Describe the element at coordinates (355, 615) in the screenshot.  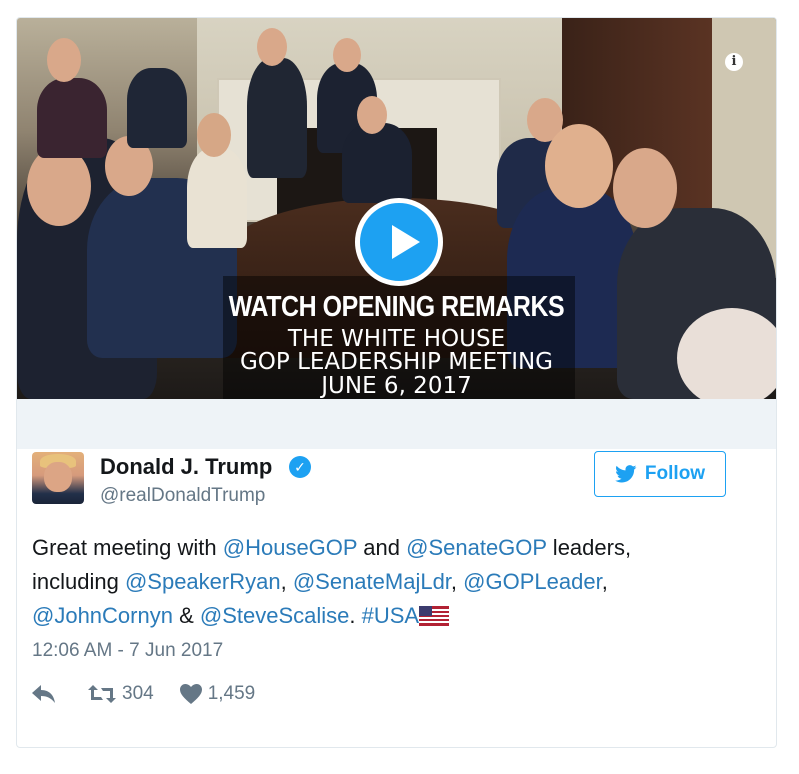
I see `tweet-text-segment: .` at that location.